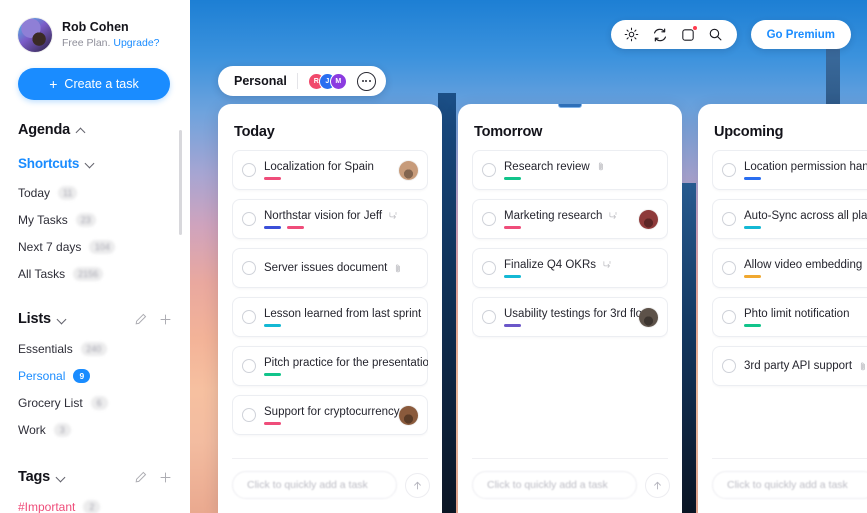 The height and width of the screenshot is (513, 867). I want to click on avatar, so click(35, 35).